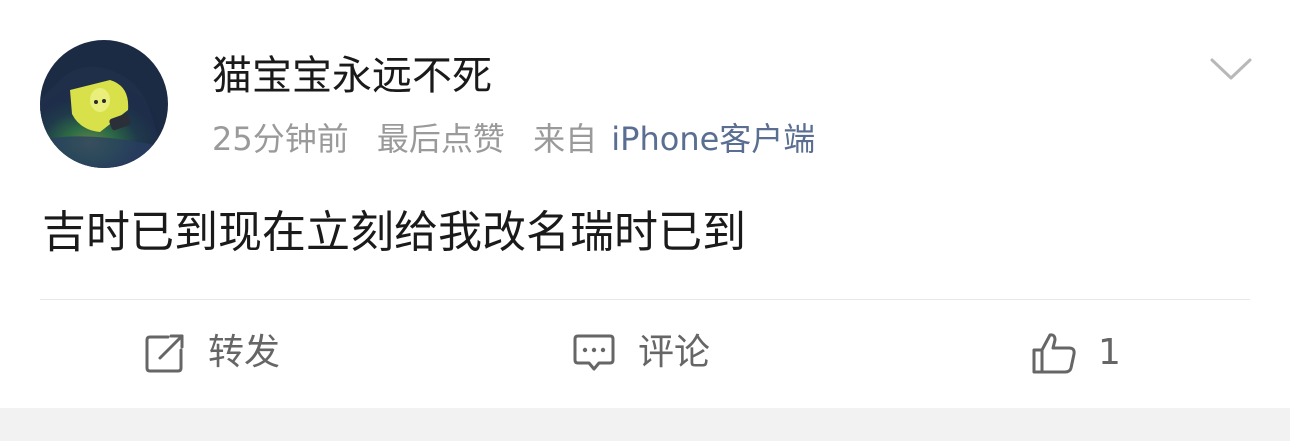  I want to click on avatar-image, so click(104, 104).